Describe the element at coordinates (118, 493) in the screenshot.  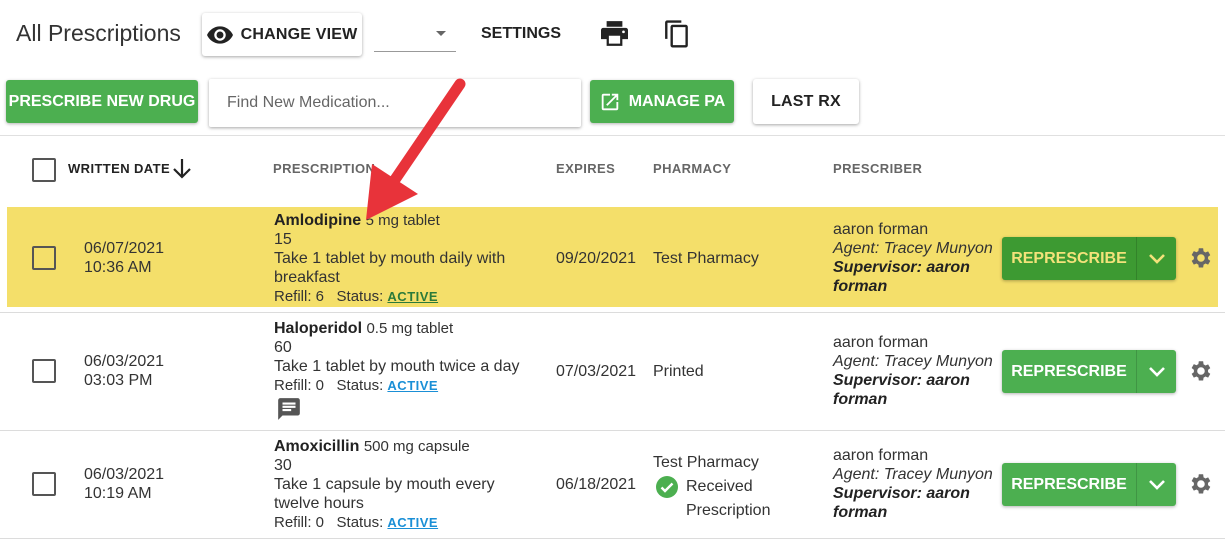
I see `written-time: 10:19 AM` at that location.